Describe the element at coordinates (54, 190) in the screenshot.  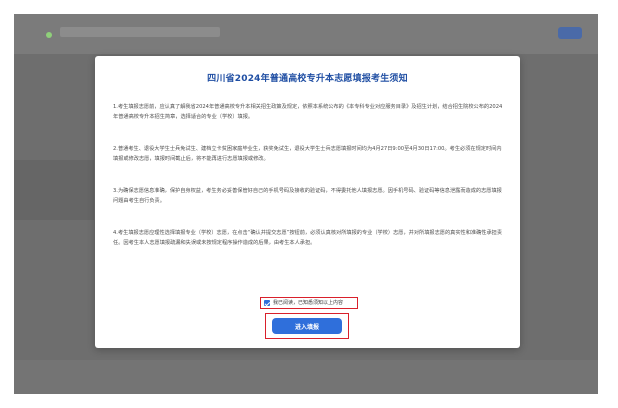
I see `background-side-panel` at that location.